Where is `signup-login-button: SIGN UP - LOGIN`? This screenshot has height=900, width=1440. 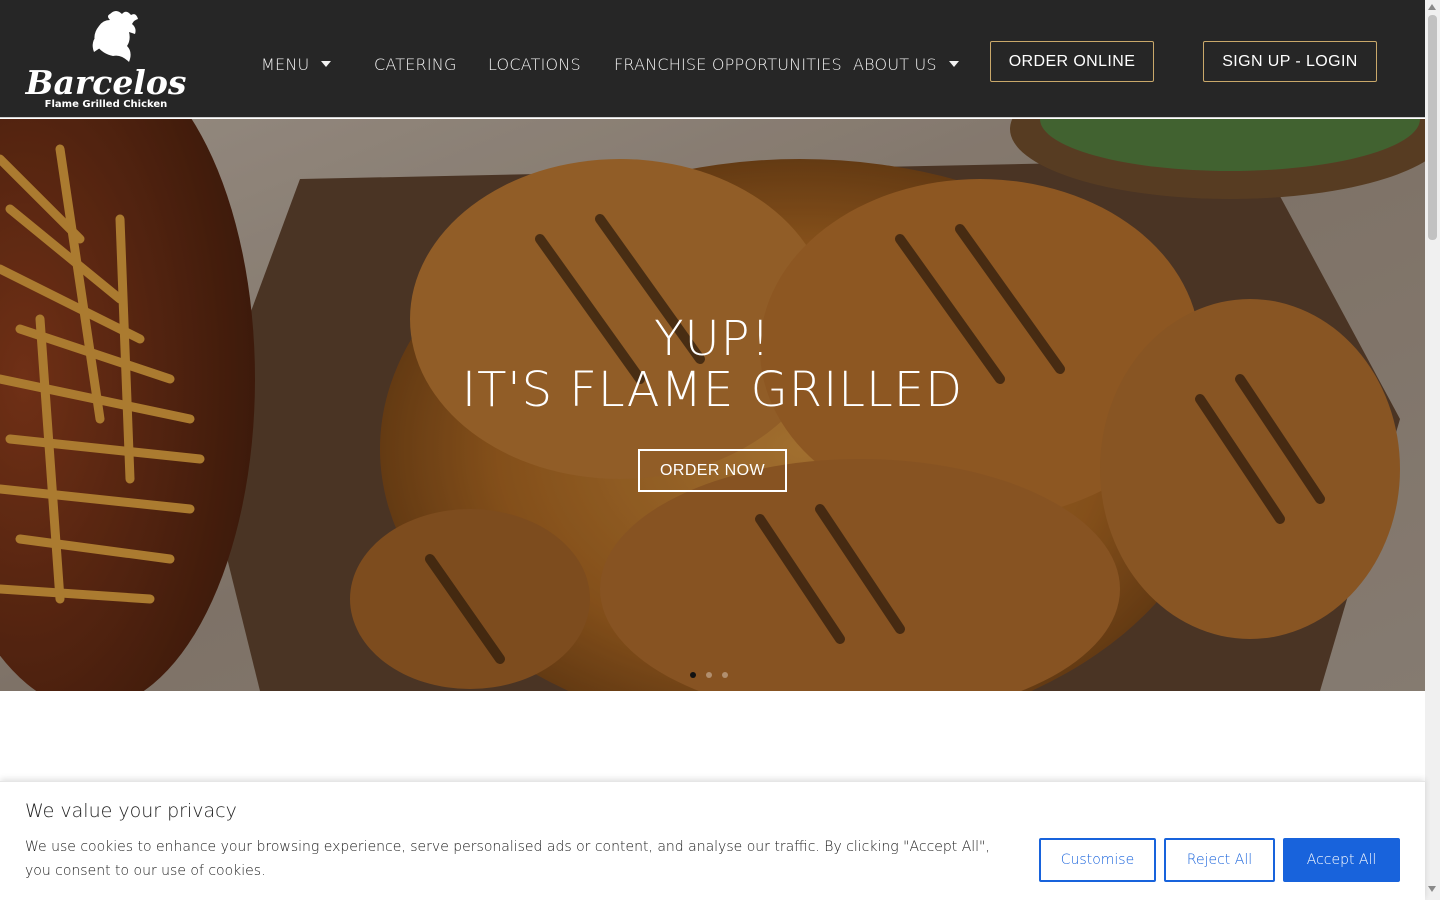 signup-login-button: SIGN UP - LOGIN is located at coordinates (1290, 61).